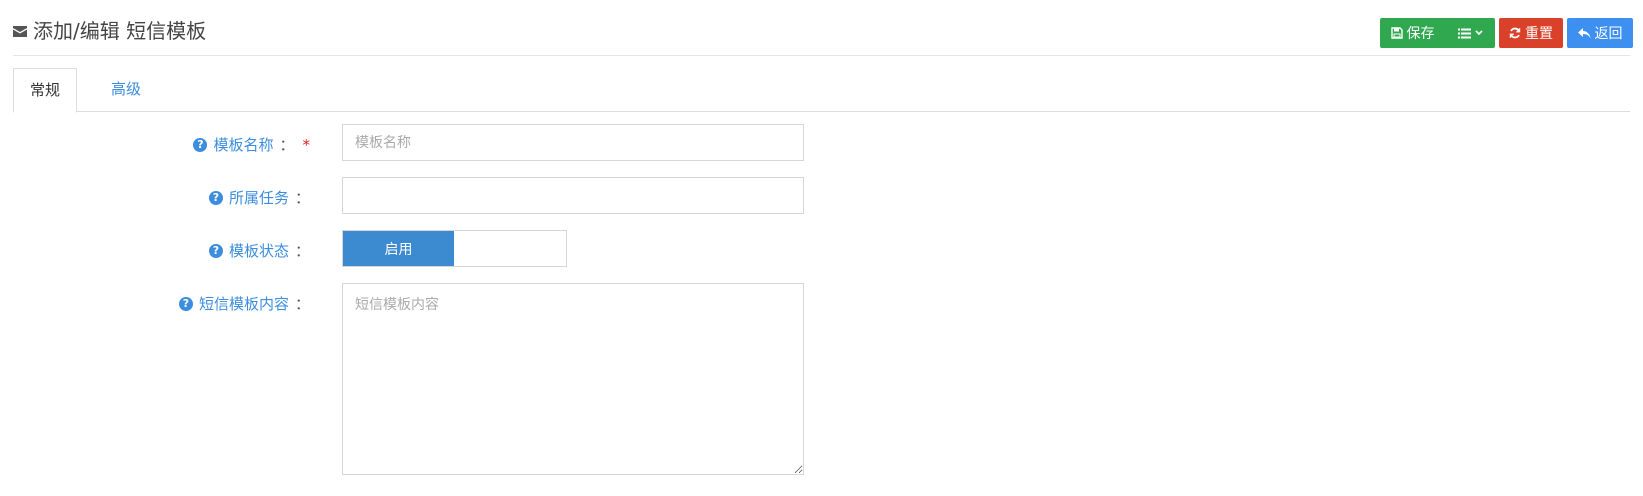 The height and width of the screenshot is (496, 1643). I want to click on refresh-icon, so click(1515, 33).